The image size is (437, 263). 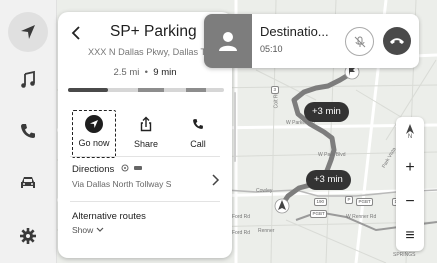 What do you see at coordinates (271, 49) in the screenshot?
I see `destination-time: 05:10` at bounding box center [271, 49].